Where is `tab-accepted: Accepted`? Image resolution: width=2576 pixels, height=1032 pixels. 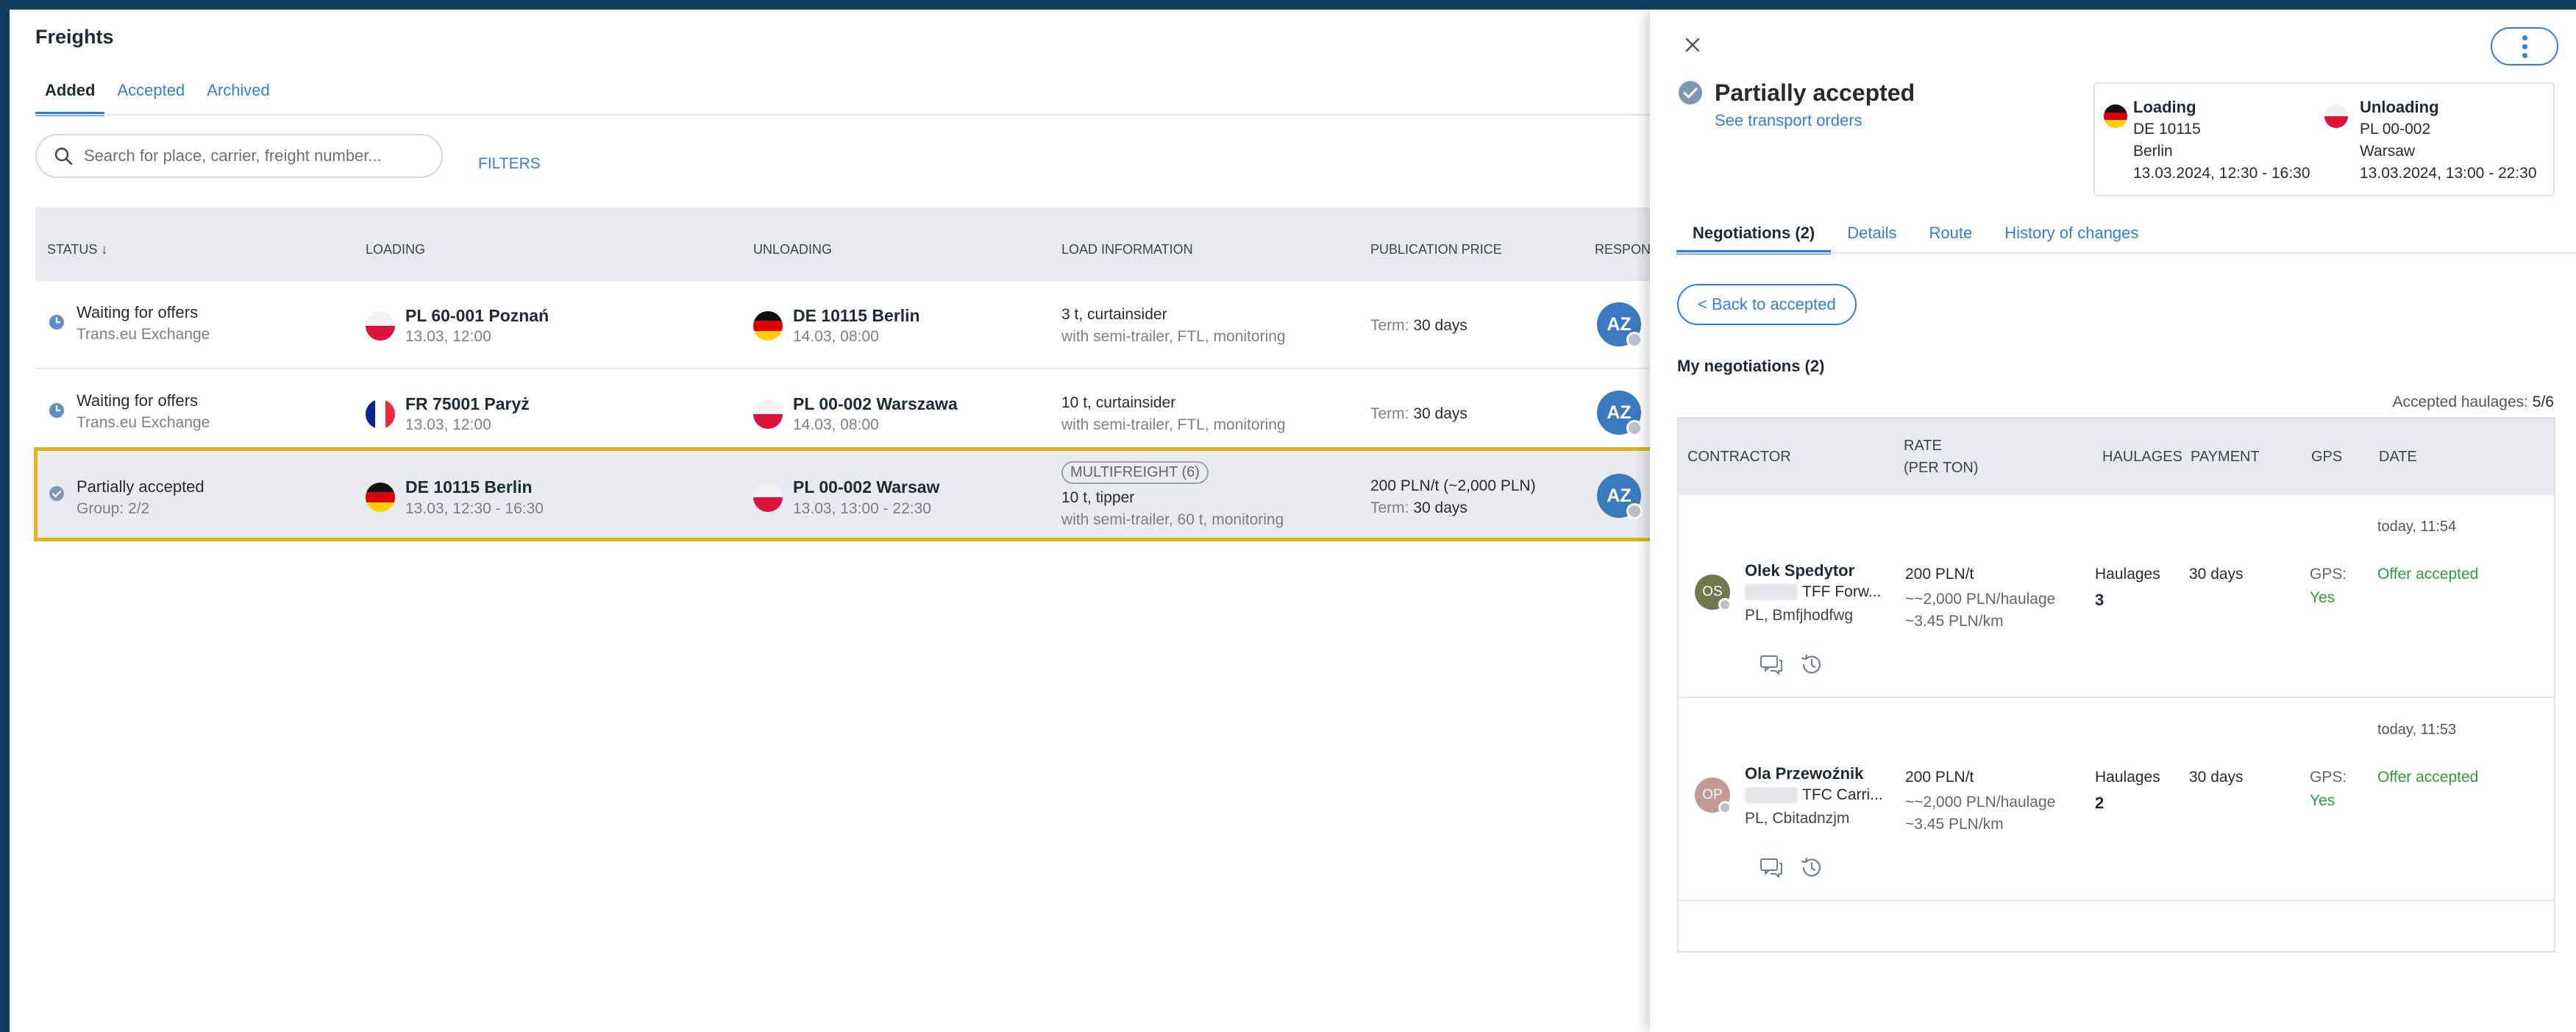
tab-accepted: Accepted is located at coordinates (150, 95).